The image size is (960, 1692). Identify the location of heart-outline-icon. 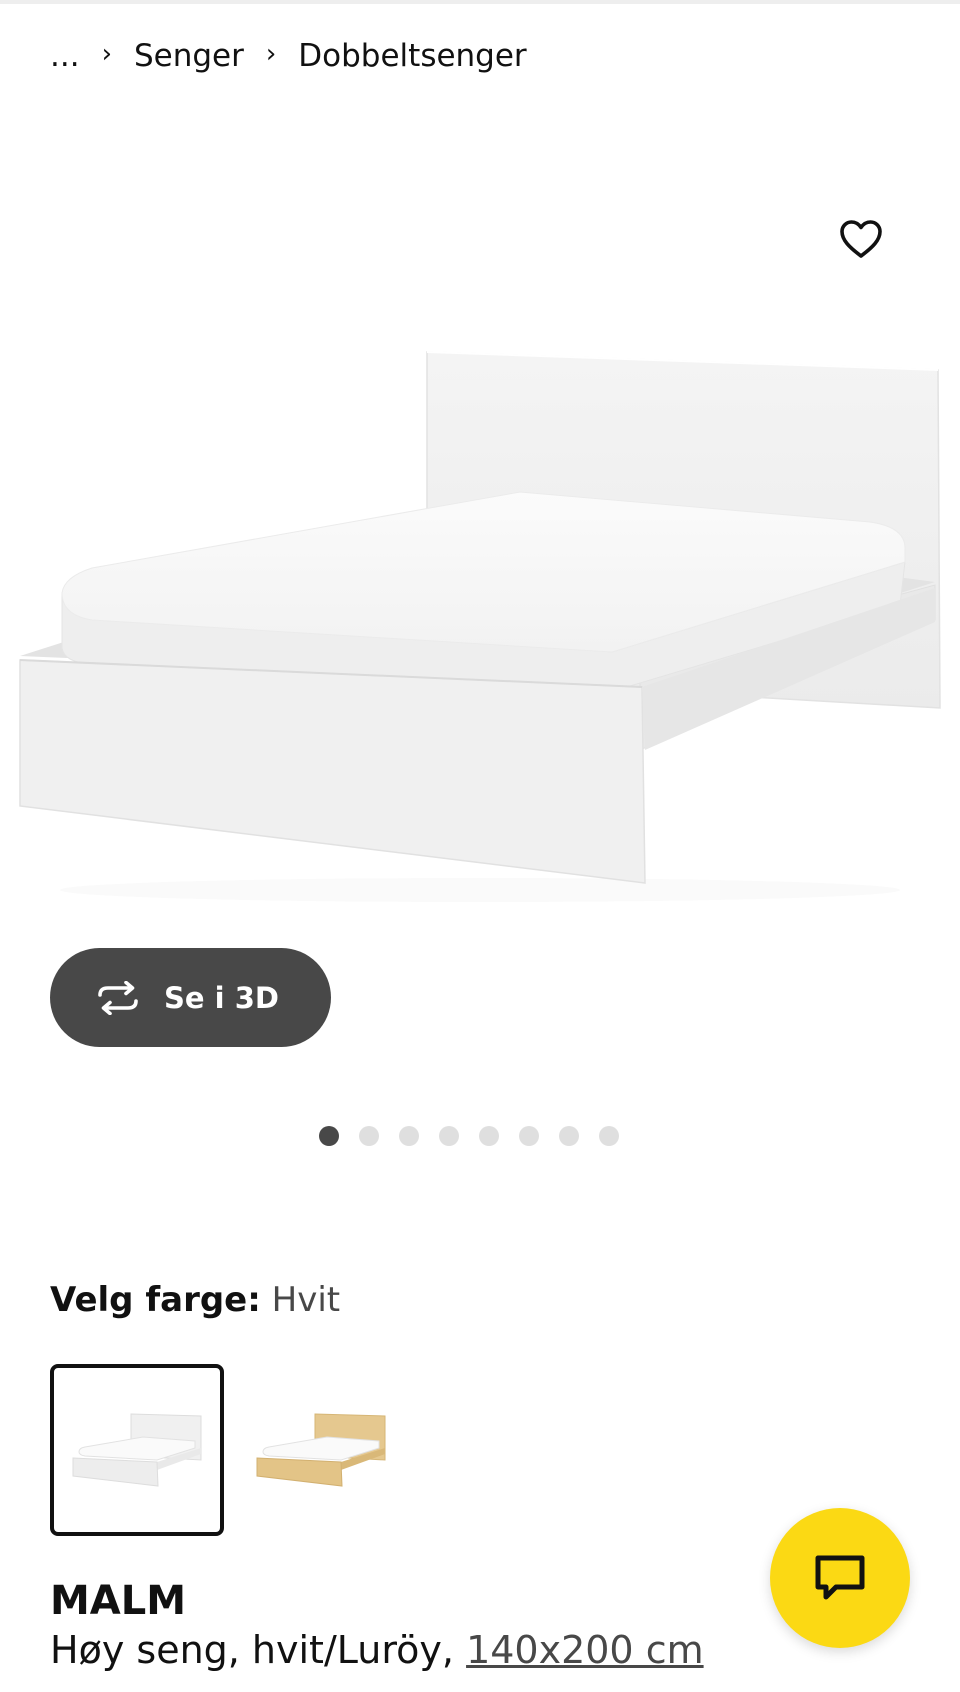
(861, 239).